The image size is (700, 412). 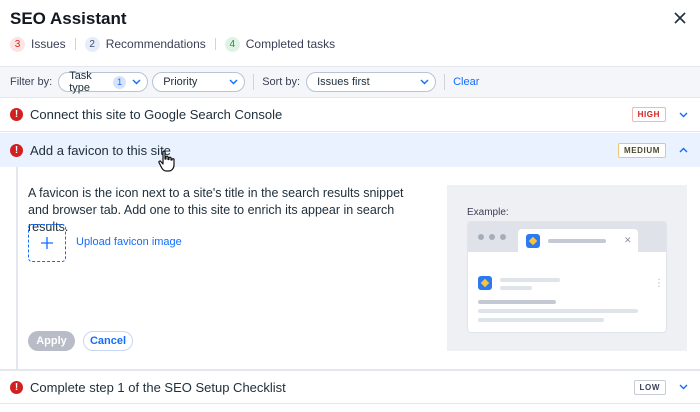 I want to click on sort-dropdown: Issues first, so click(x=371, y=82).